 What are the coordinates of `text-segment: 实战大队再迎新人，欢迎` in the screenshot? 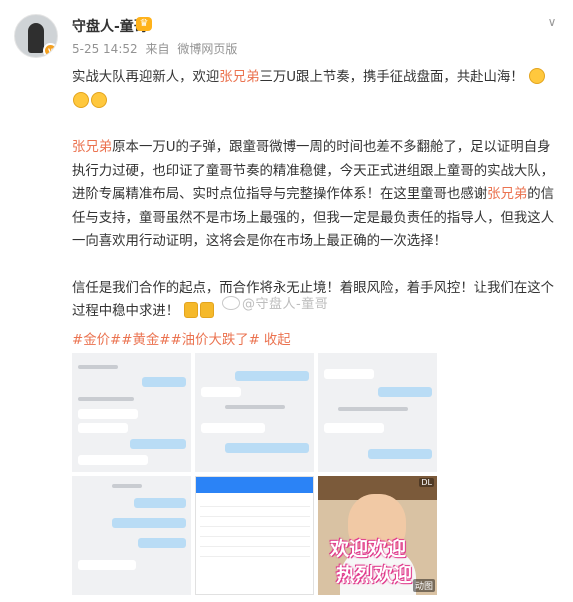 It's located at (146, 77).